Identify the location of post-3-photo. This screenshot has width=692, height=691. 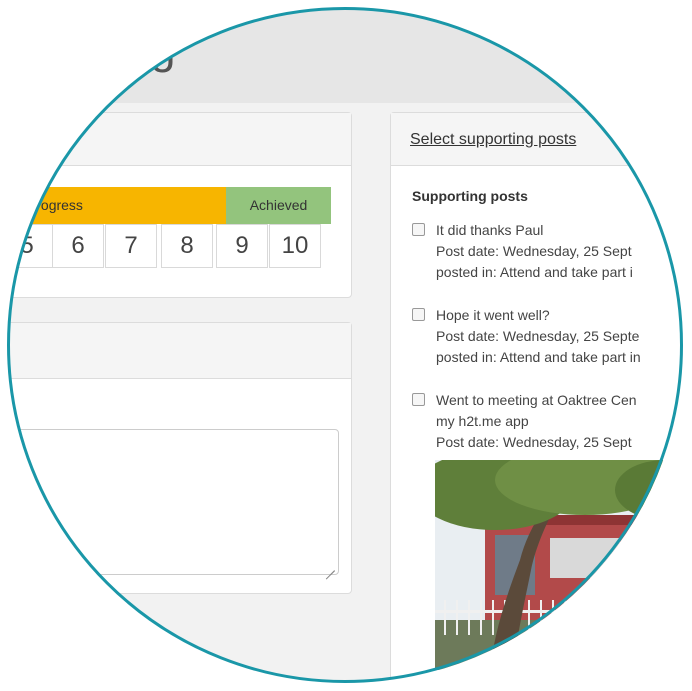
(559, 565).